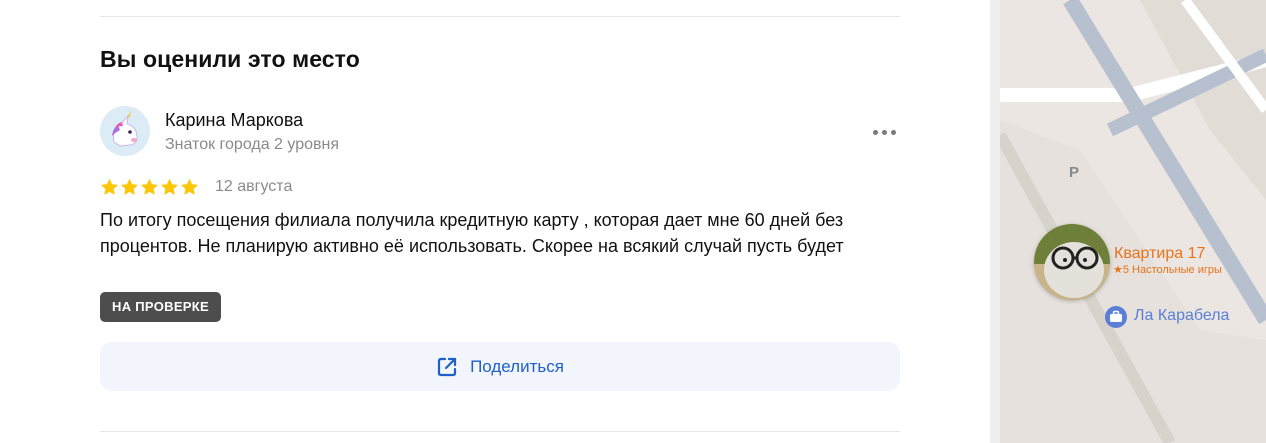 This screenshot has height=443, width=1266. I want to click on share-icon, so click(447, 366).